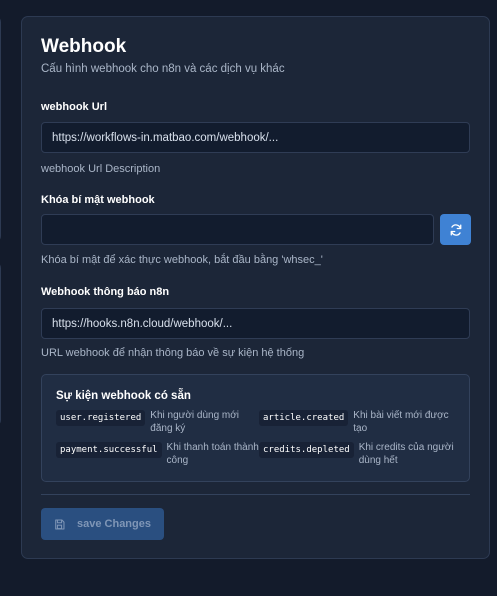 The height and width of the screenshot is (596, 497). What do you see at coordinates (114, 524) in the screenshot?
I see `save-changes-label: save Changes` at bounding box center [114, 524].